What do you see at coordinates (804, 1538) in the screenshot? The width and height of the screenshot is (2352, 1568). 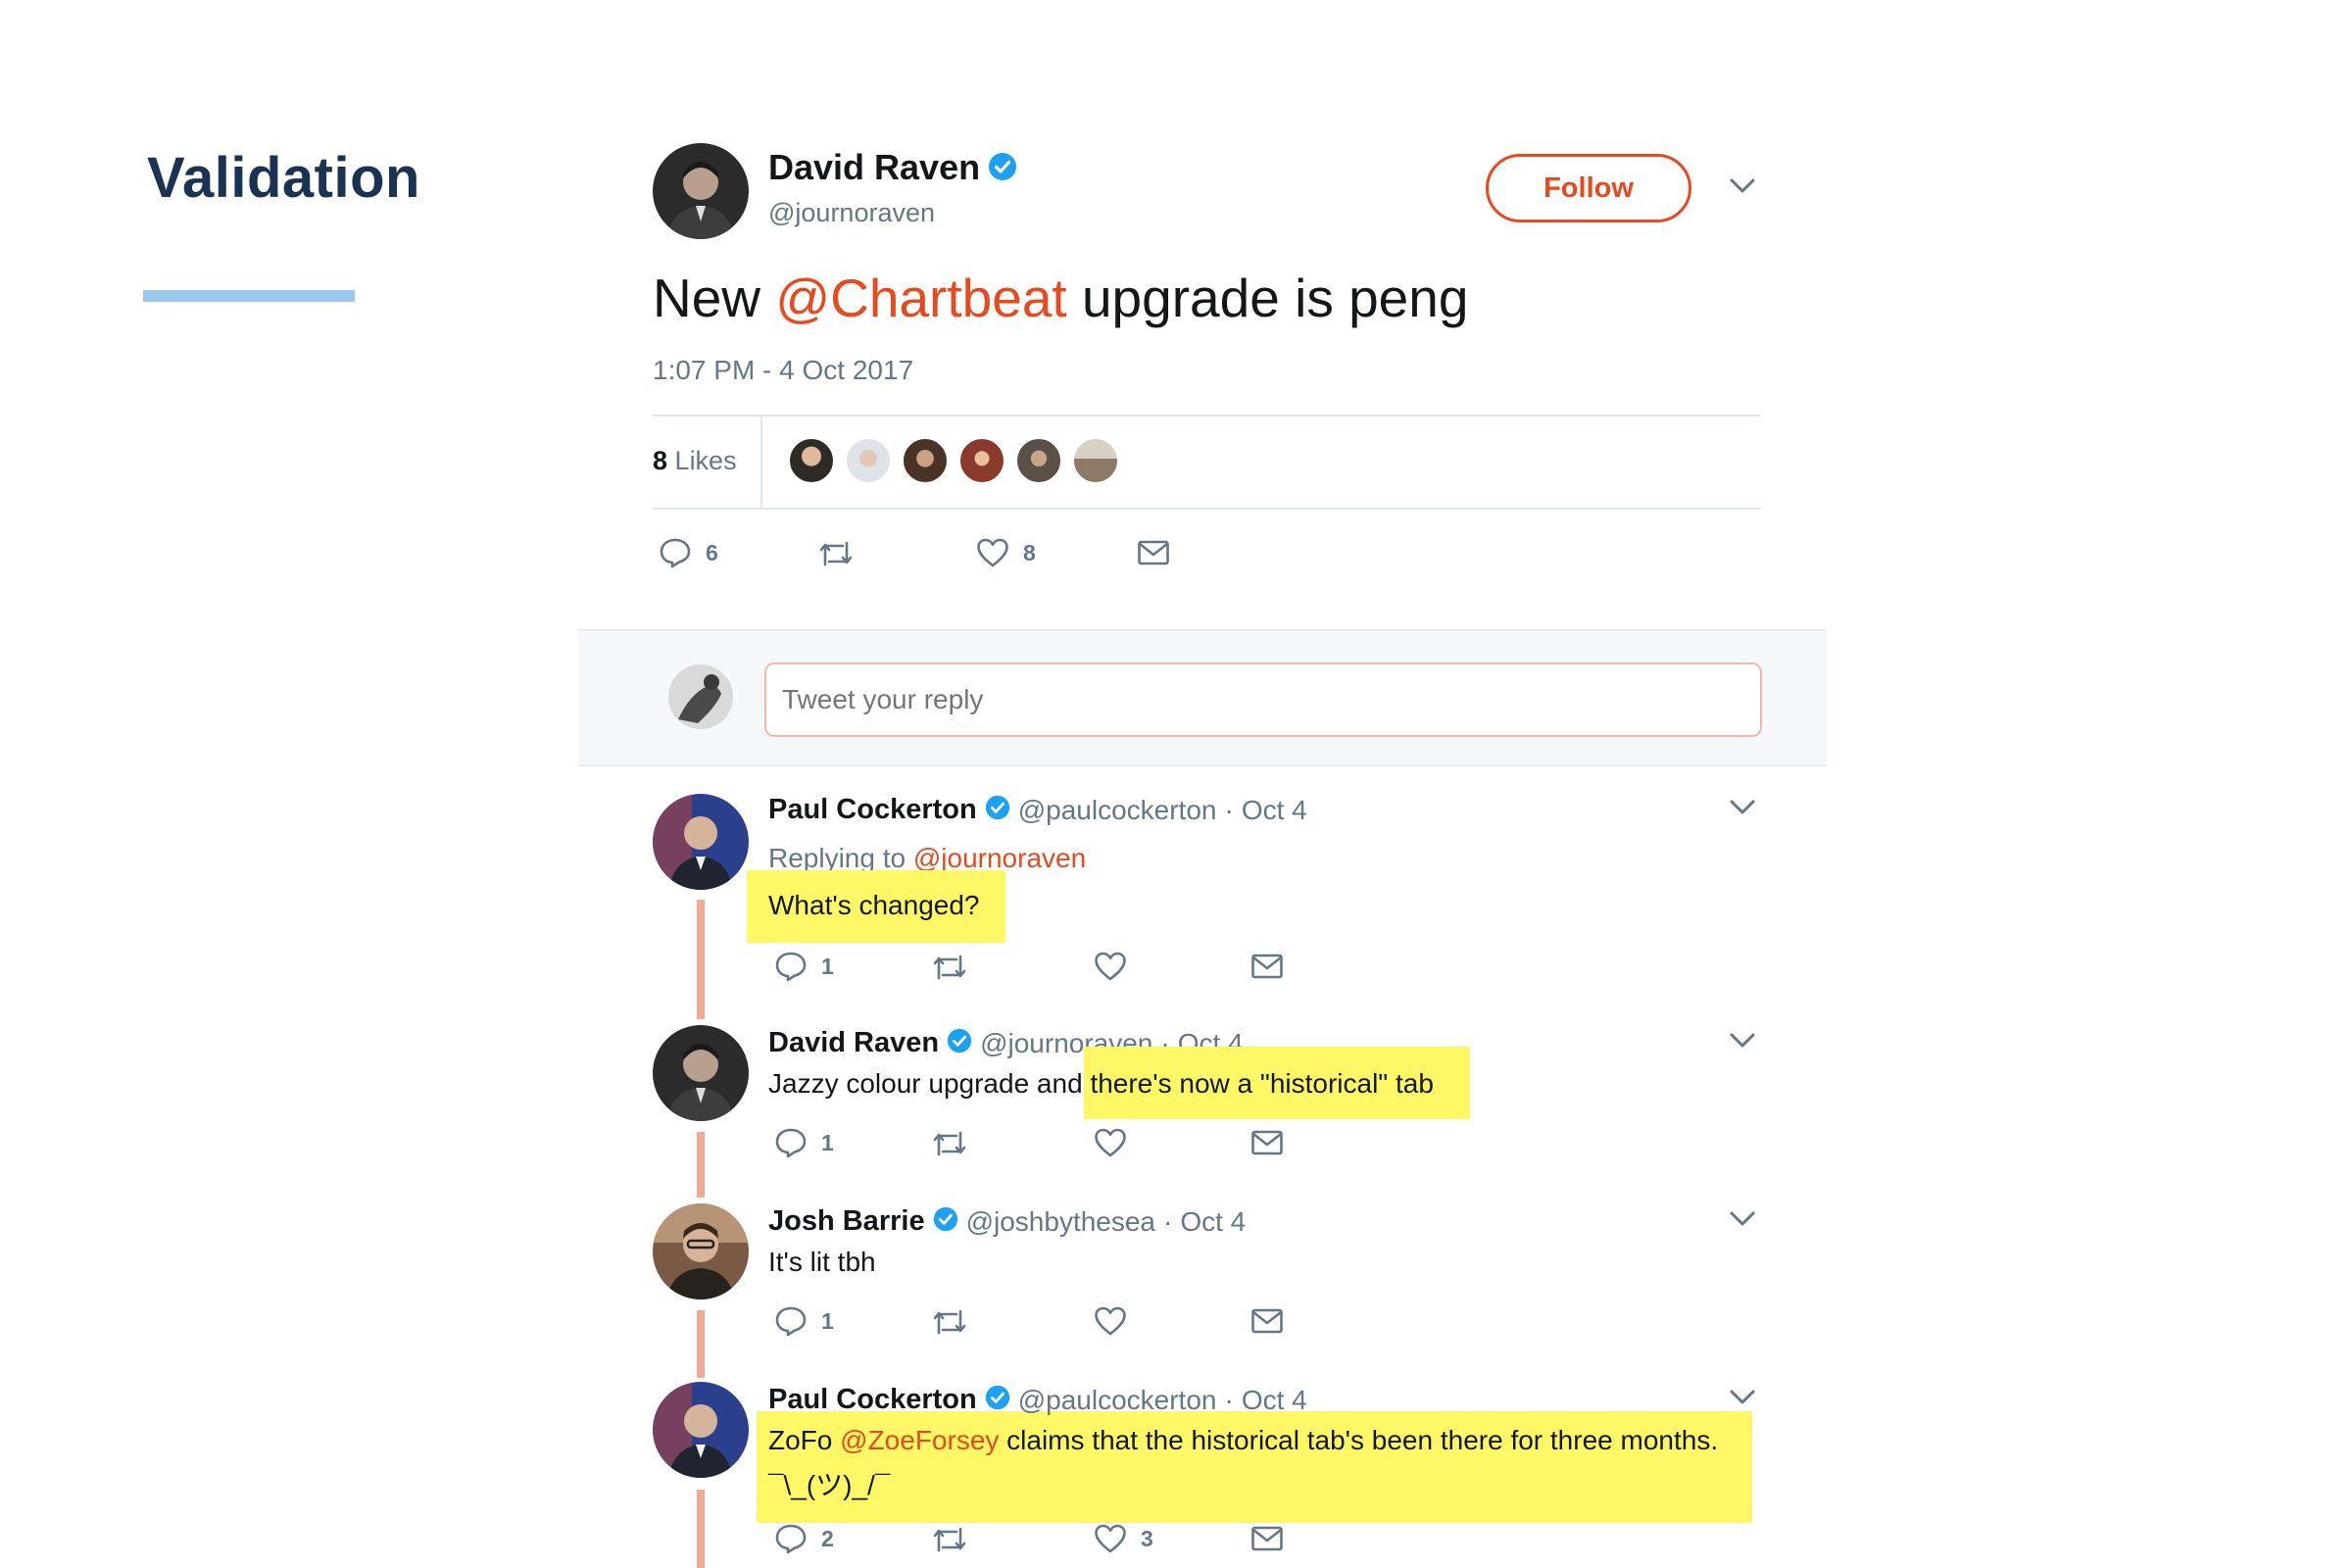 I see `reply-action: 2` at bounding box center [804, 1538].